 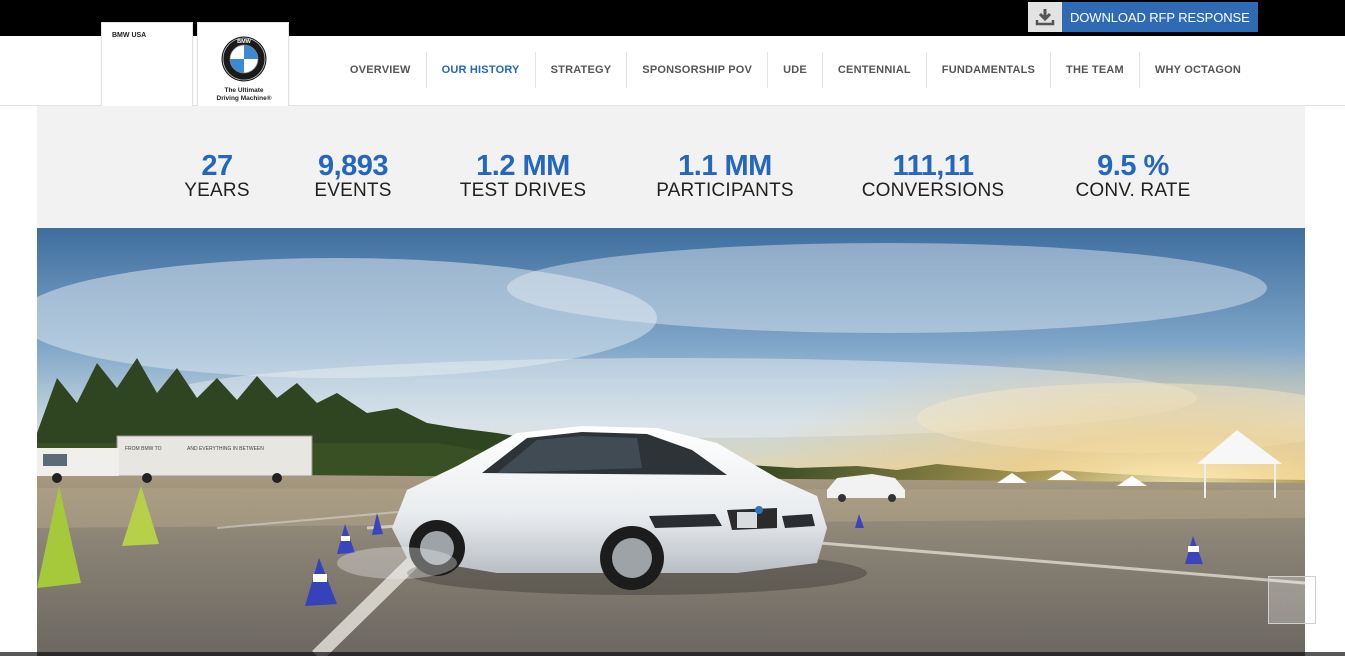 What do you see at coordinates (696, 70) in the screenshot?
I see `nav-sponsorship-pov: SPONSORSHIP POV` at bounding box center [696, 70].